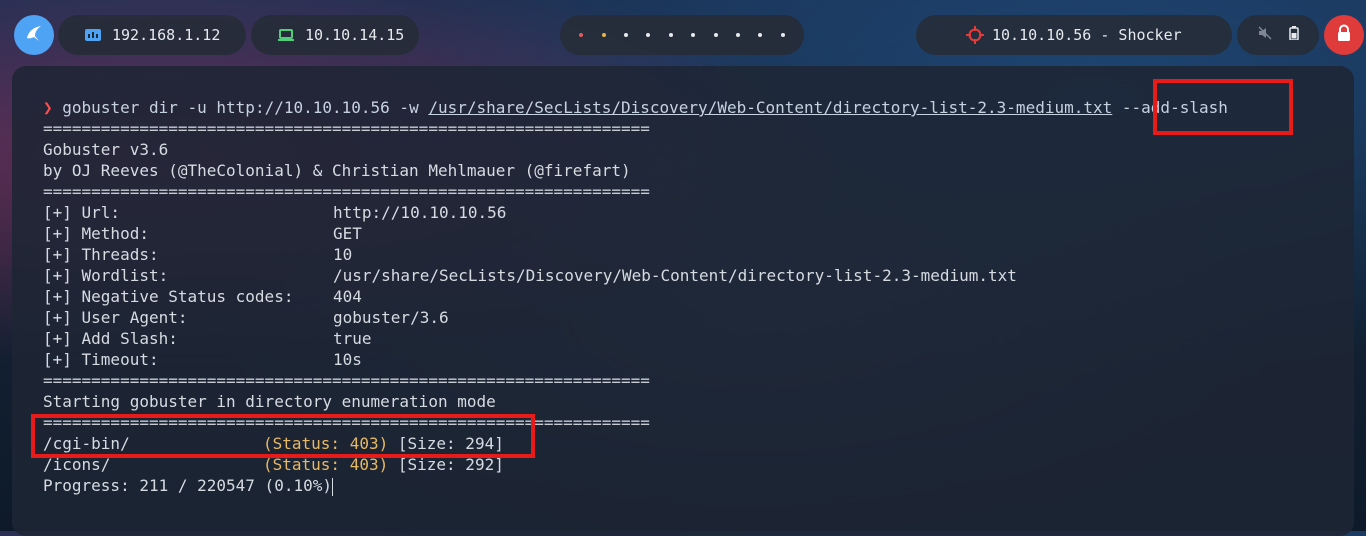 Image resolution: width=1366 pixels, height=536 pixels. Describe the element at coordinates (635, 233) in the screenshot. I see `setting-row: [+] Method: GET` at that location.